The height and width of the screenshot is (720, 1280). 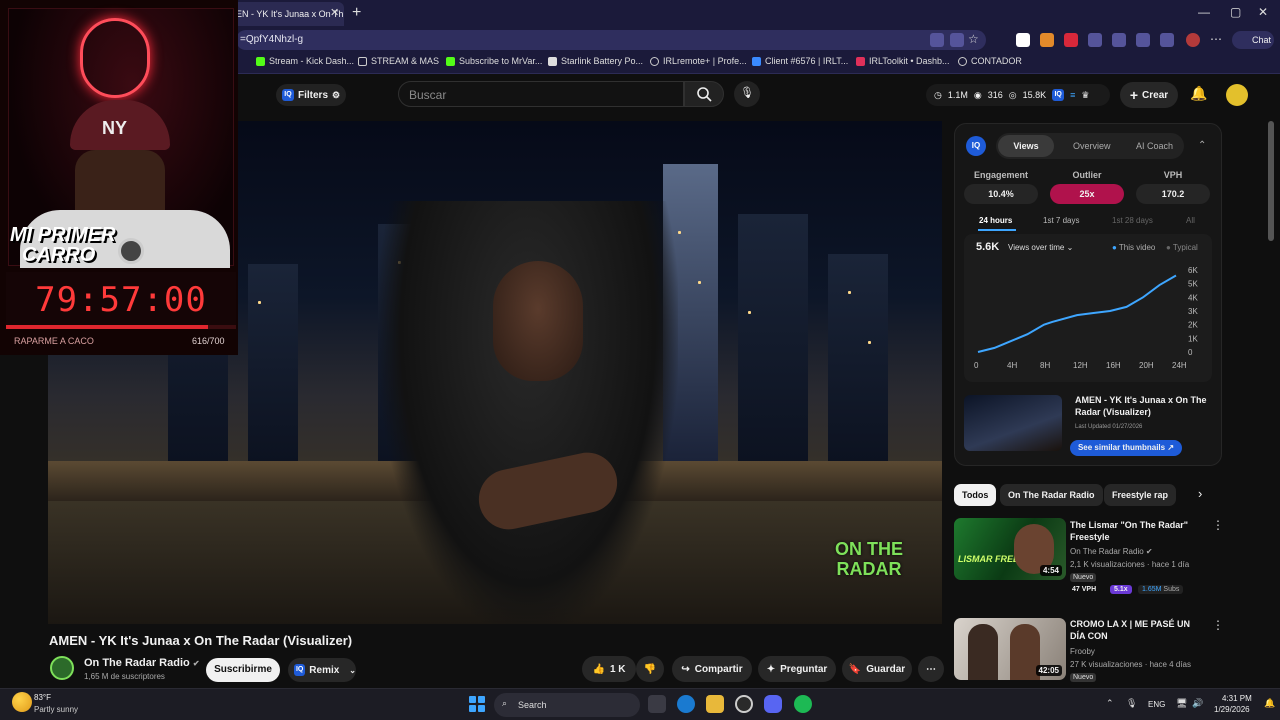 What do you see at coordinates (1235, 12) in the screenshot?
I see `maximize-icon: ▢` at bounding box center [1235, 12].